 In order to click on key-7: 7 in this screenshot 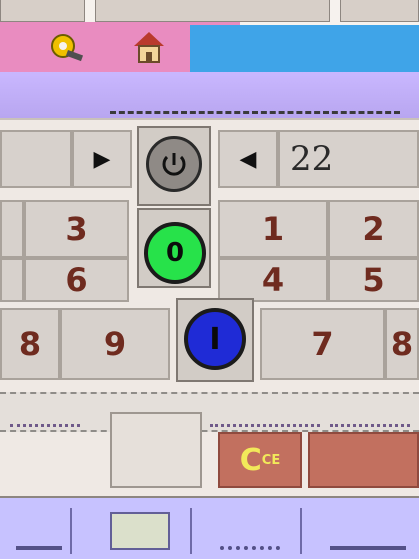, I will do `click(322, 344)`.